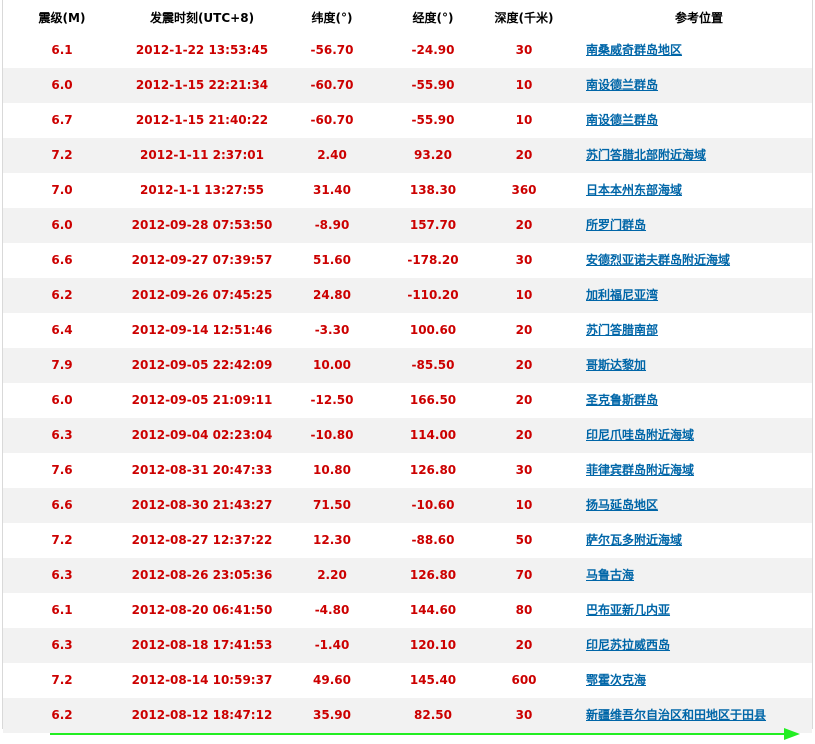 Image resolution: width=815 pixels, height=744 pixels. I want to click on cell-latitude: -4.80, so click(332, 610).